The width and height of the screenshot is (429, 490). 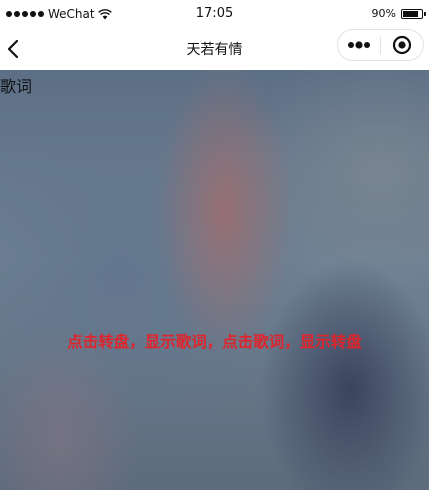 What do you see at coordinates (410, 13) in the screenshot?
I see `battery-fill` at bounding box center [410, 13].